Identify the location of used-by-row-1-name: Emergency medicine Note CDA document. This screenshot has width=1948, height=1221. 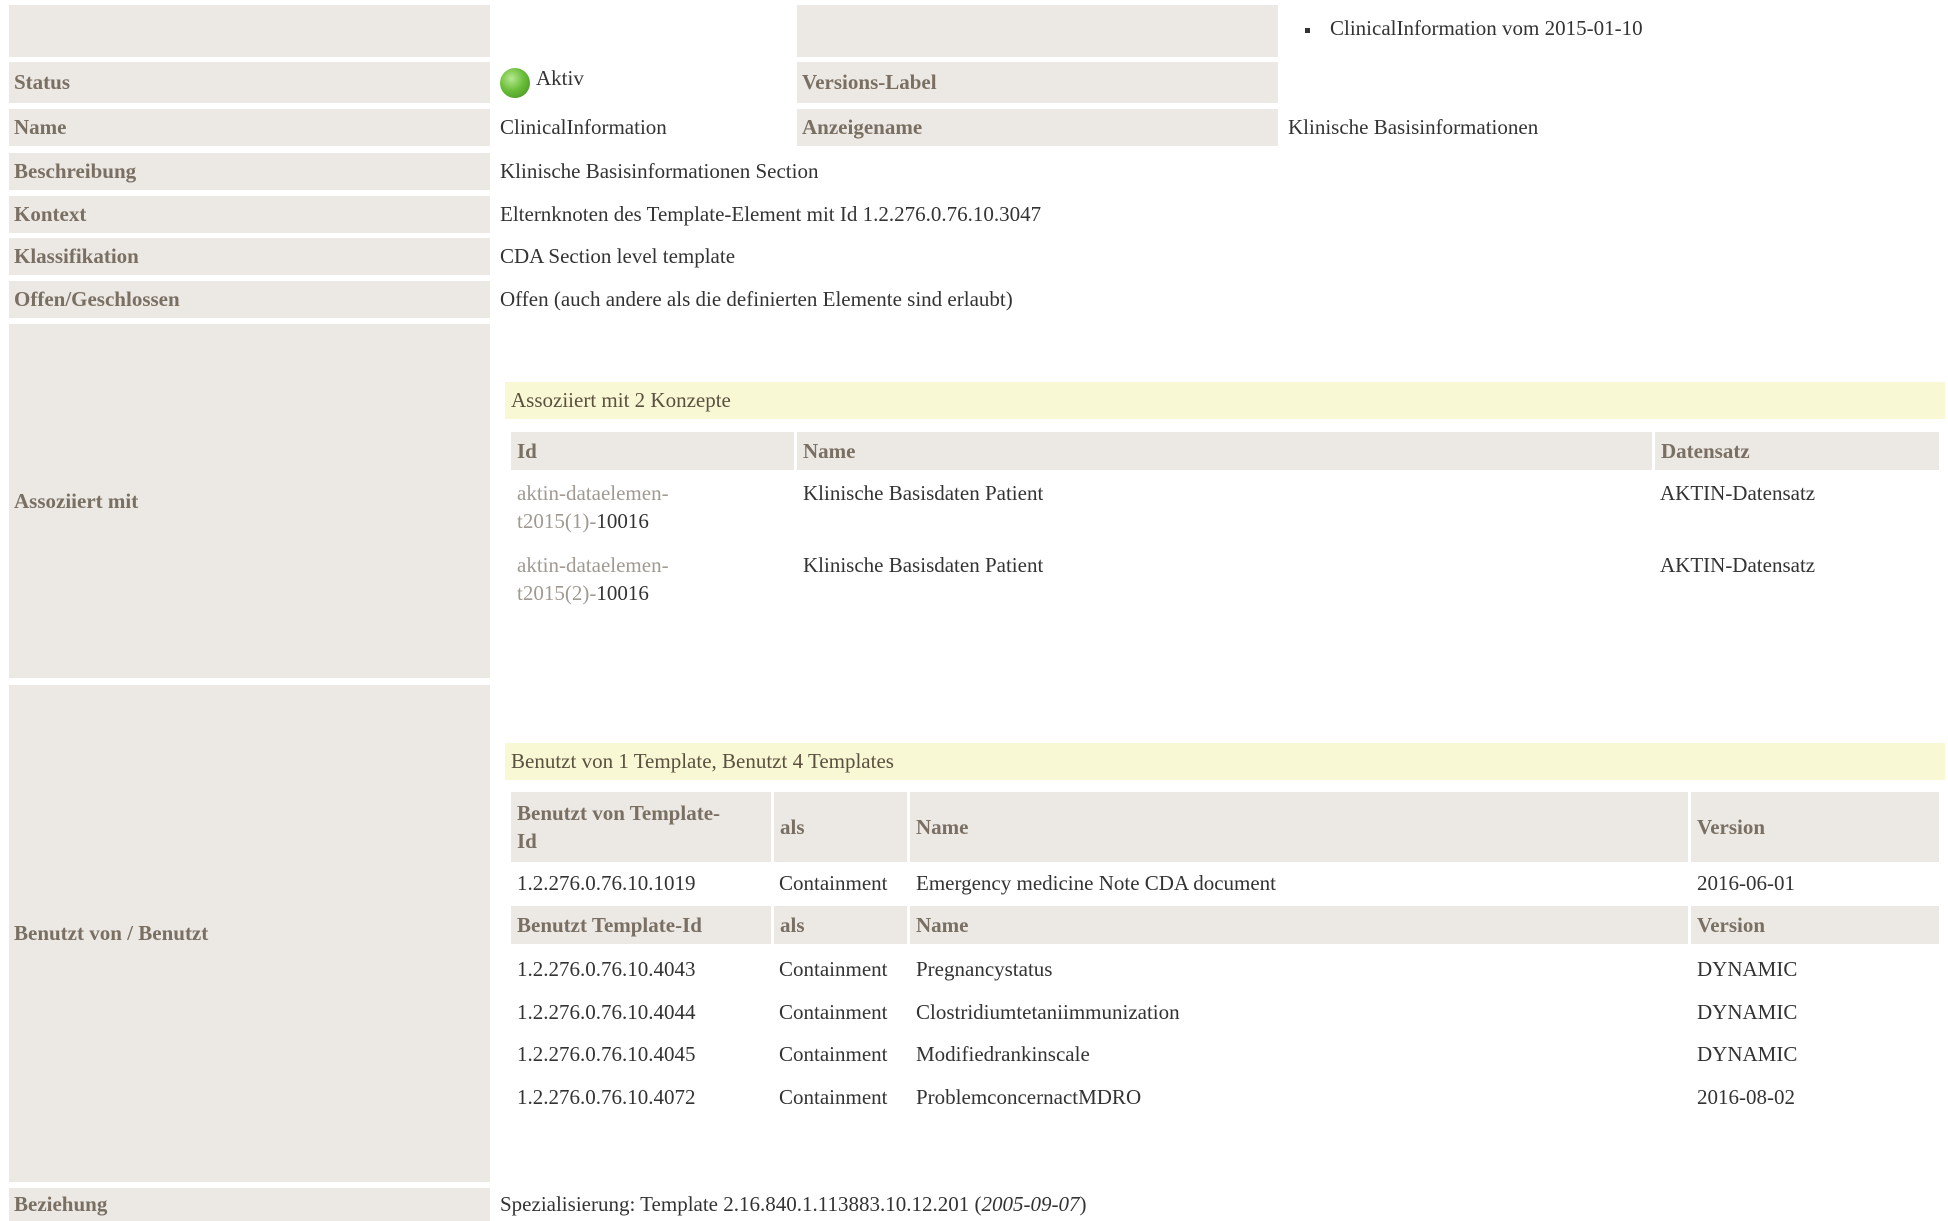
(1096, 883).